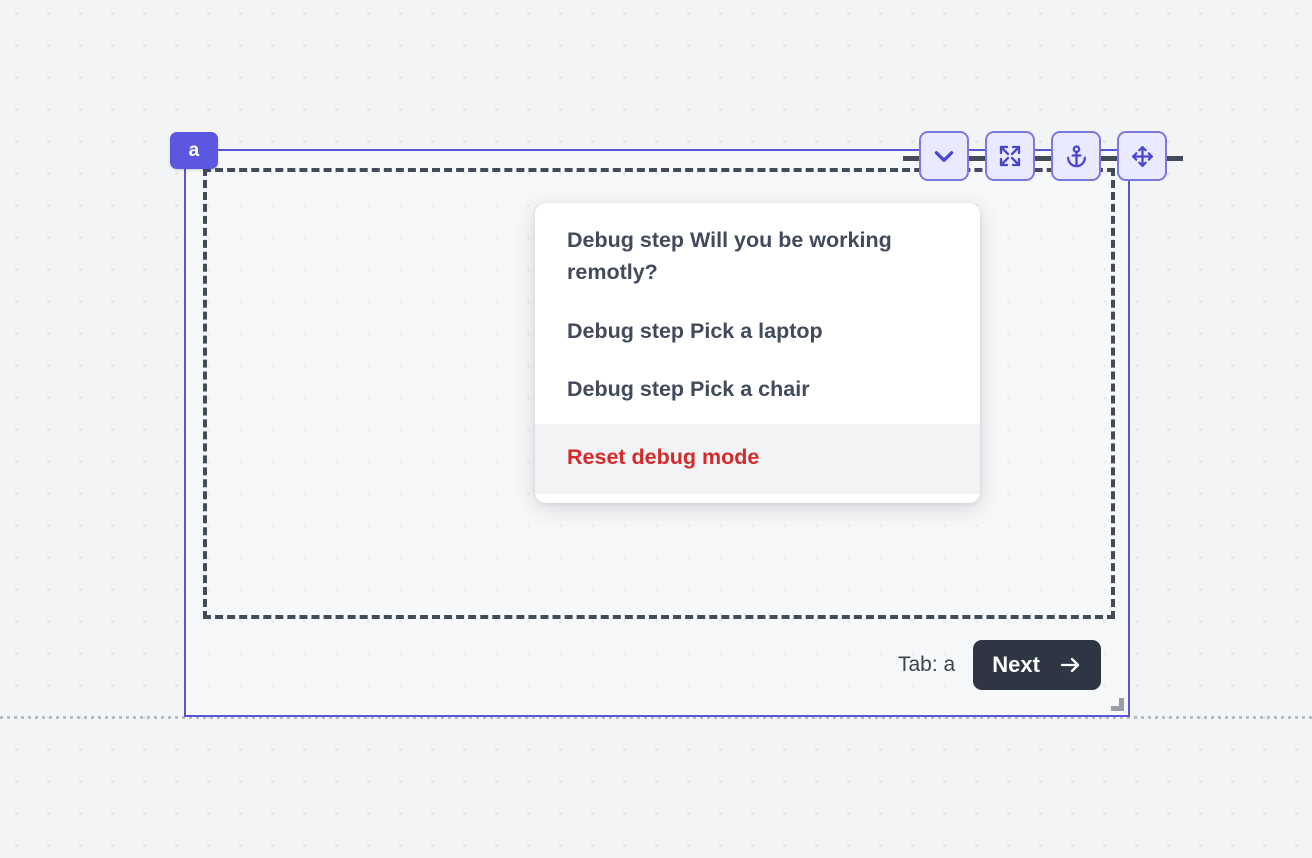  What do you see at coordinates (757, 331) in the screenshot?
I see `menu-item-debug-step-laptop: Debug step Pick a laptop` at bounding box center [757, 331].